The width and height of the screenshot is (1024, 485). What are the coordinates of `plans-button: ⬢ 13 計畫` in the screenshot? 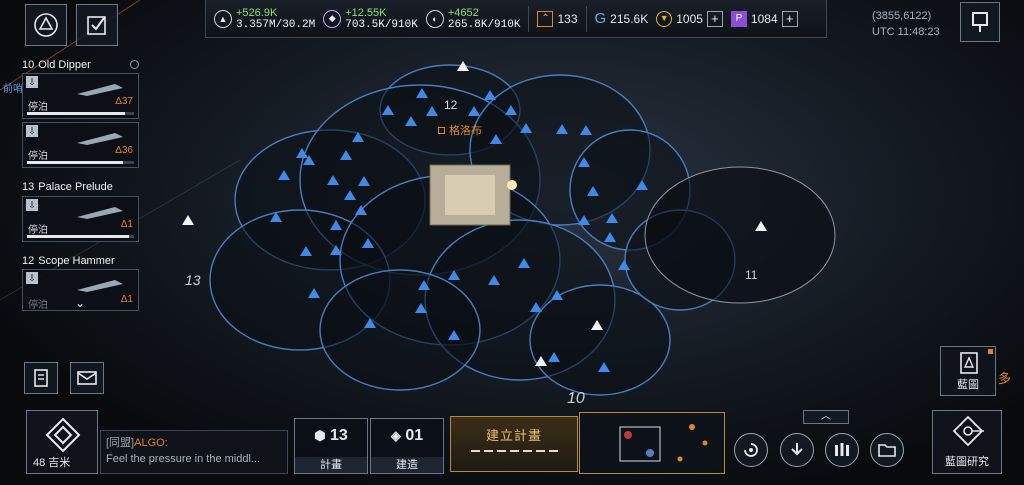 It's located at (331, 446).